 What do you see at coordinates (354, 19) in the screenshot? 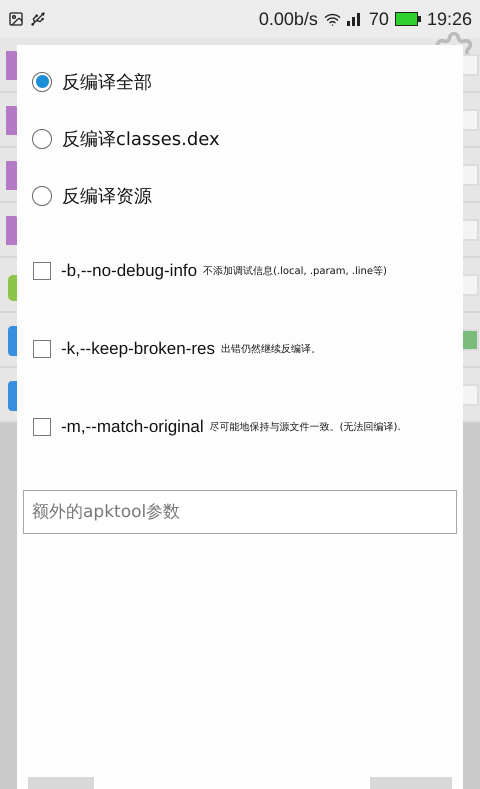
I see `signal-icon` at bounding box center [354, 19].